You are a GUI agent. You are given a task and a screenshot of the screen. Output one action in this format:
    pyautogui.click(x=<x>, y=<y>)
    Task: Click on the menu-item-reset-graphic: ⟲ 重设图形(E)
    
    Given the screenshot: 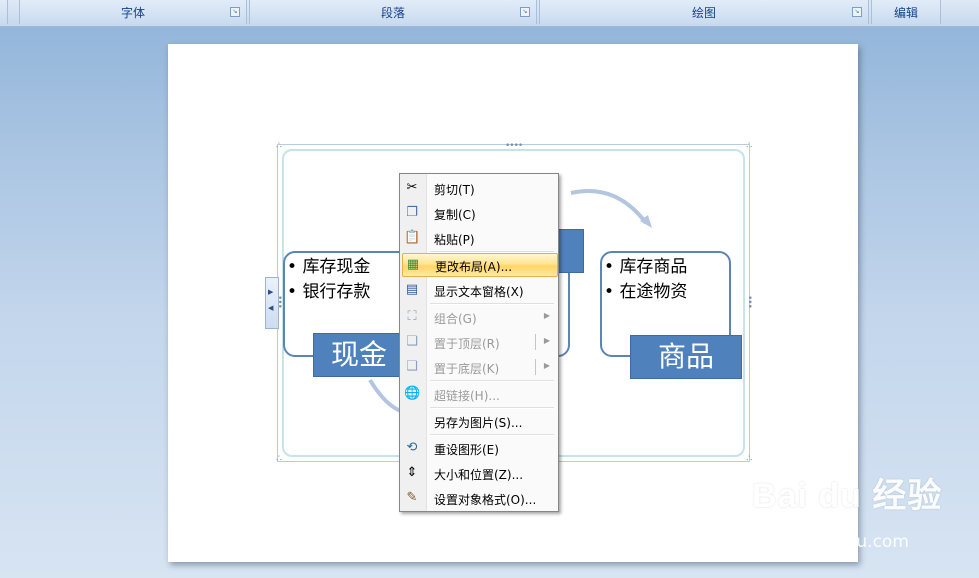 What is the action you would take?
    pyautogui.click(x=479, y=448)
    